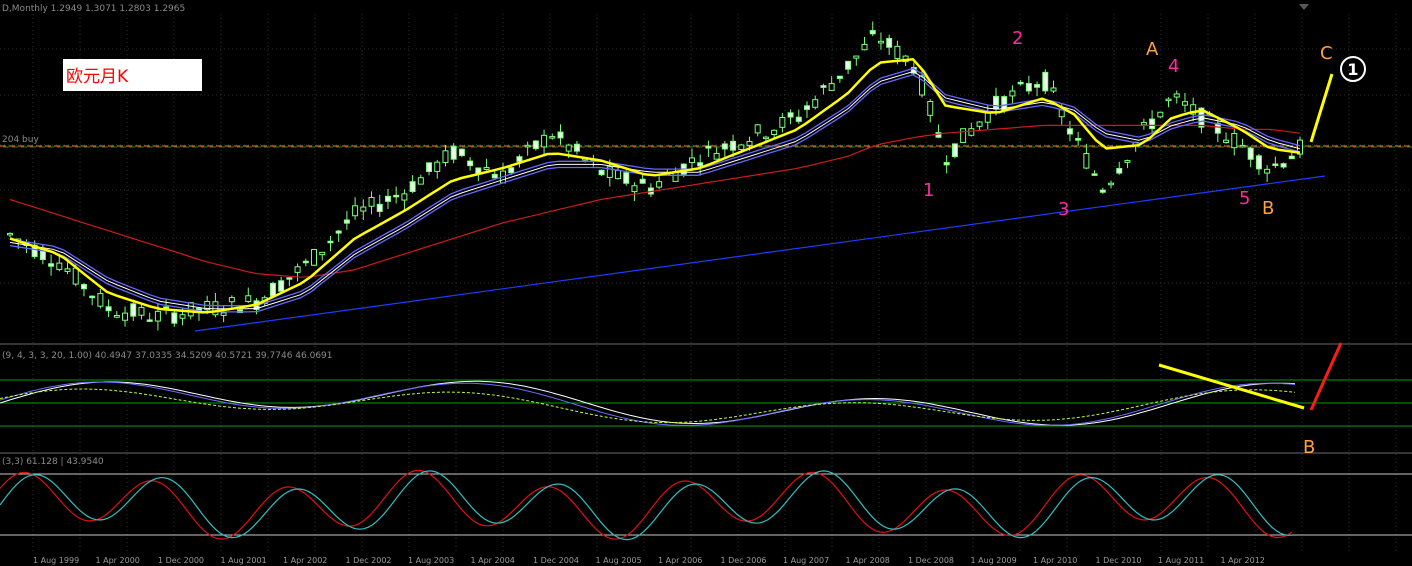 Image resolution: width=1412 pixels, height=566 pixels. I want to click on x-axis-label: 1 Aug 2001, so click(244, 560).